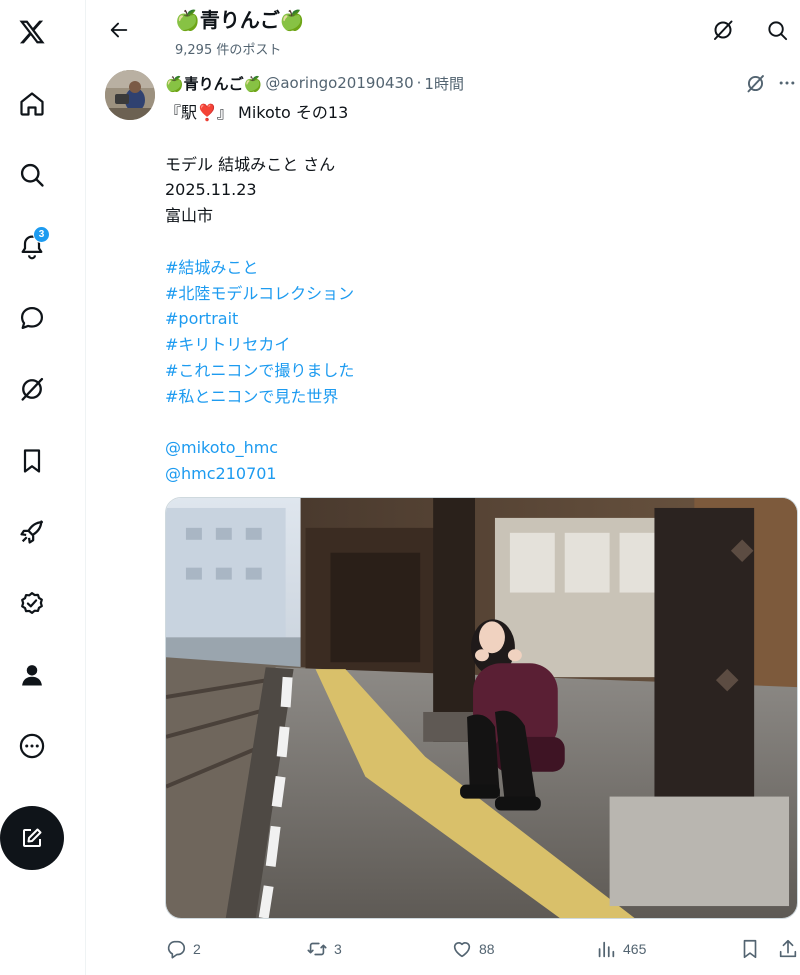  What do you see at coordinates (197, 949) in the screenshot?
I see `reply-count: 2` at bounding box center [197, 949].